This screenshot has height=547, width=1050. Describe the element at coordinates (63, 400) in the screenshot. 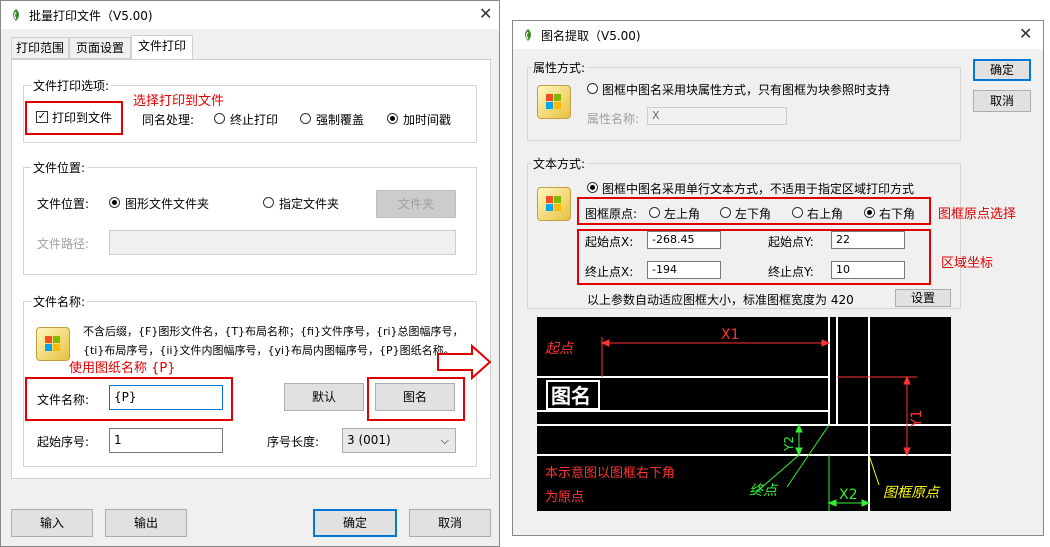

I see `file-name-label: 文件名称:` at that location.